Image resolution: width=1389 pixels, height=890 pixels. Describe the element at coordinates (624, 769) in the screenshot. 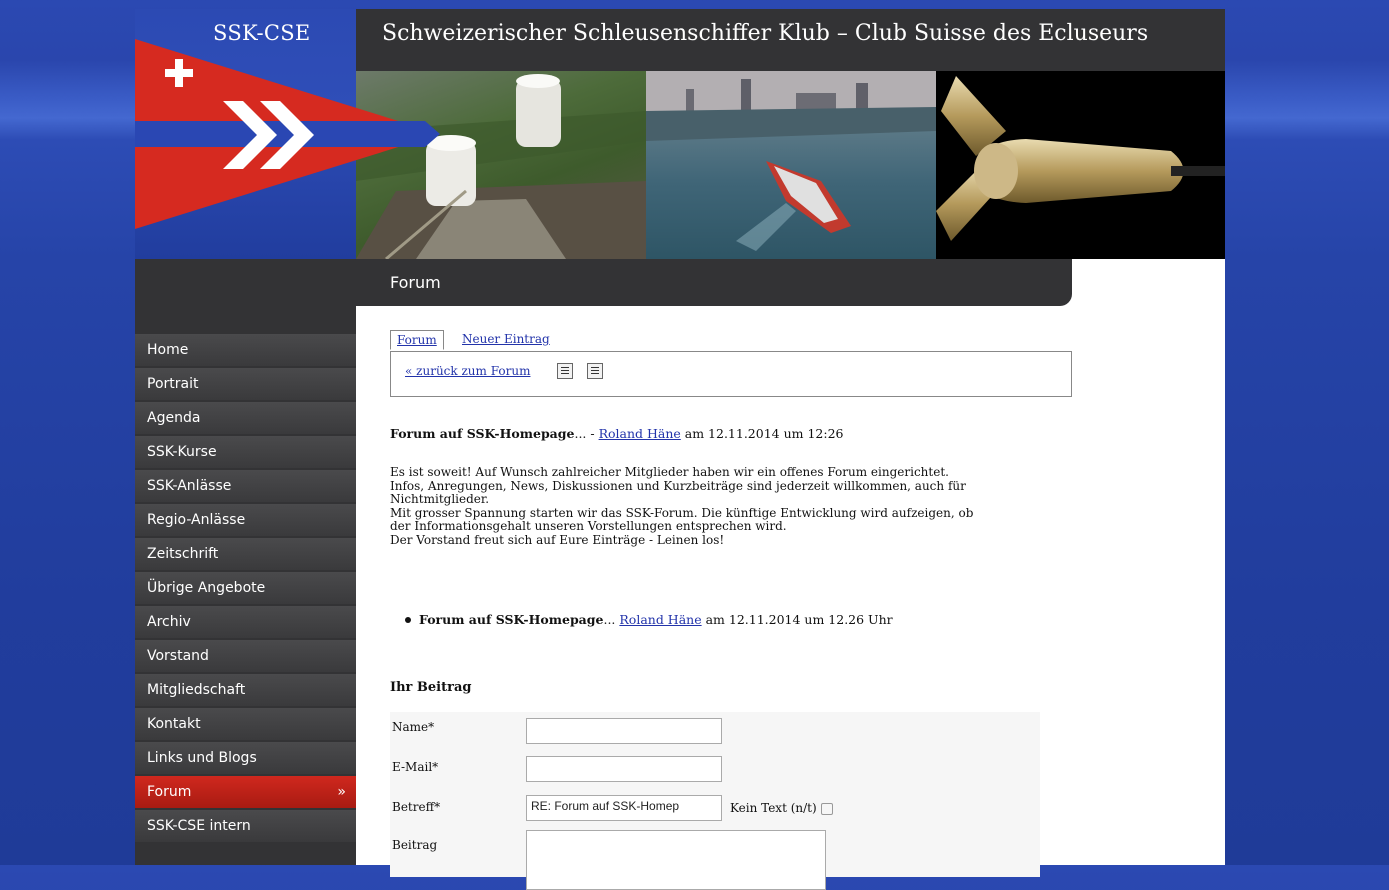

I see `email-input` at that location.